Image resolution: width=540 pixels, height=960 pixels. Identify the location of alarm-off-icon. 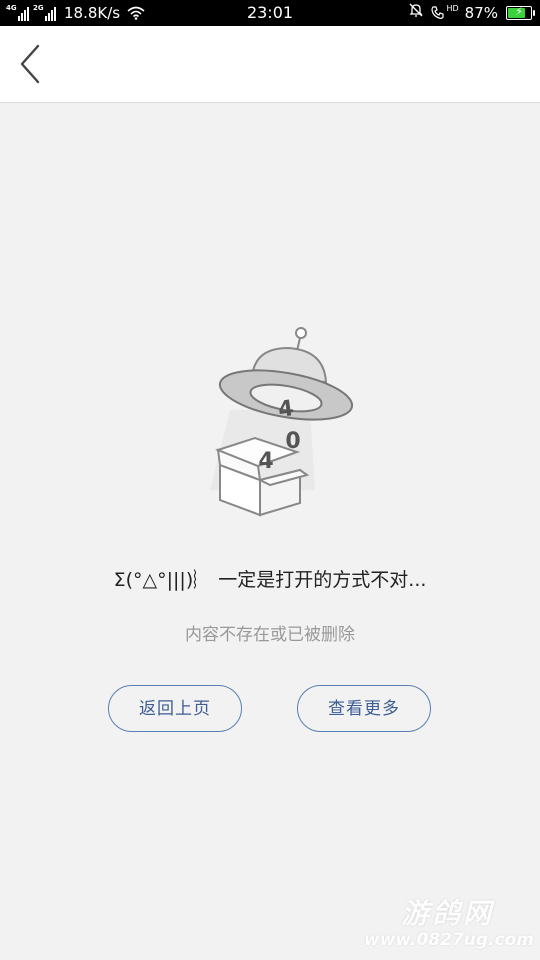
(416, 13).